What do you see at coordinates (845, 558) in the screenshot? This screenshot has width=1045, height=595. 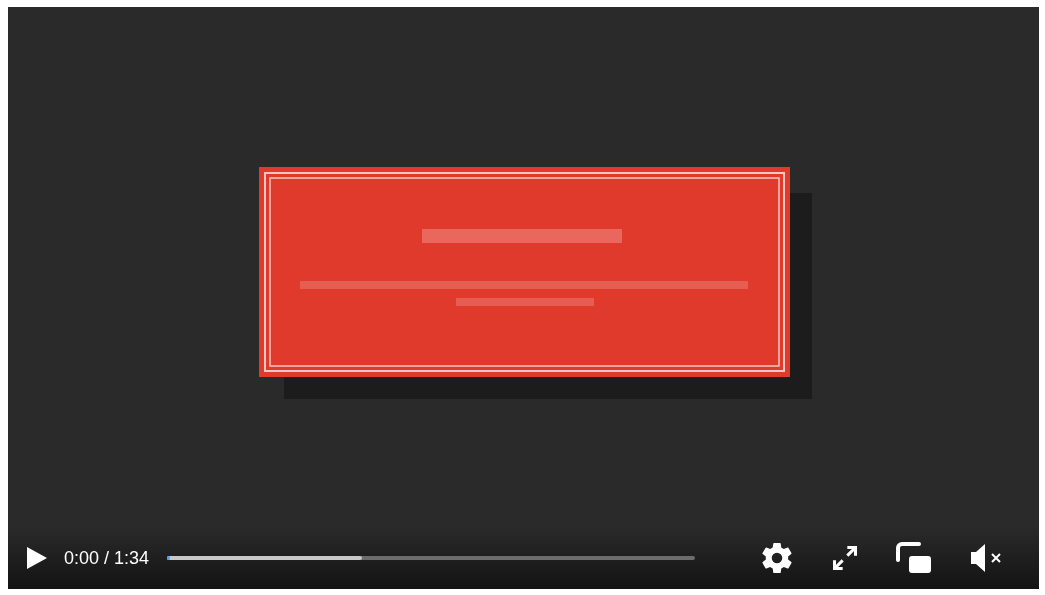 I see `fullscreen-button` at bounding box center [845, 558].